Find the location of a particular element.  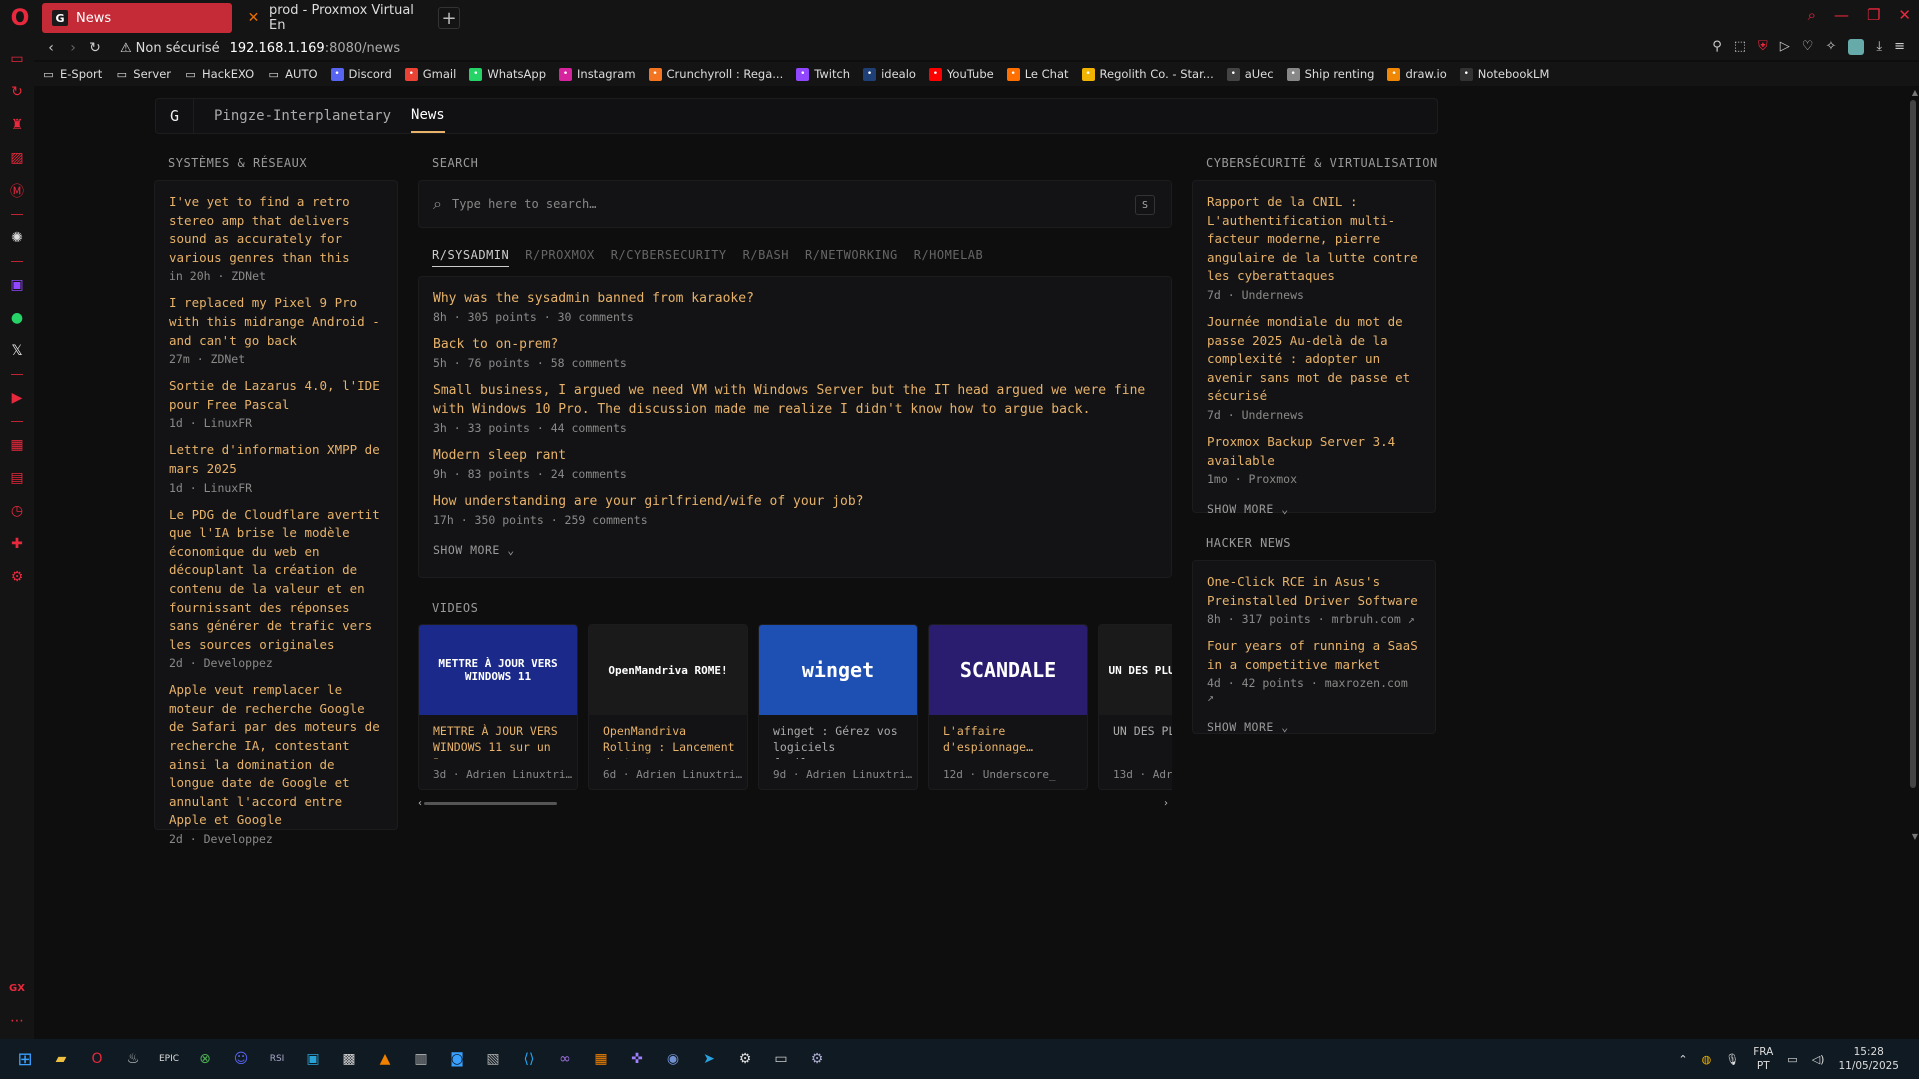

bookmark-15: • Ship renting is located at coordinates (1330, 74).